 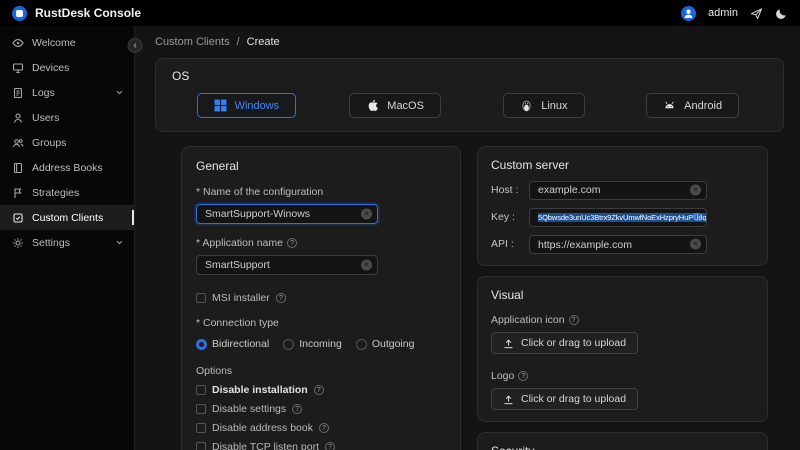 I want to click on security-card: Security Preset password :, so click(x=622, y=441).